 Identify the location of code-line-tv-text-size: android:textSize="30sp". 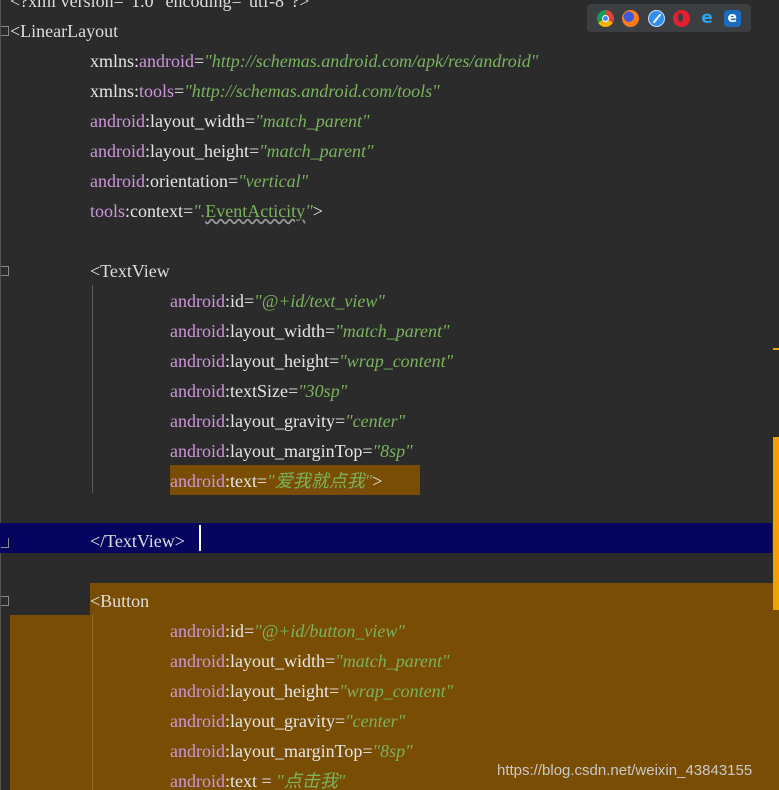
(258, 391).